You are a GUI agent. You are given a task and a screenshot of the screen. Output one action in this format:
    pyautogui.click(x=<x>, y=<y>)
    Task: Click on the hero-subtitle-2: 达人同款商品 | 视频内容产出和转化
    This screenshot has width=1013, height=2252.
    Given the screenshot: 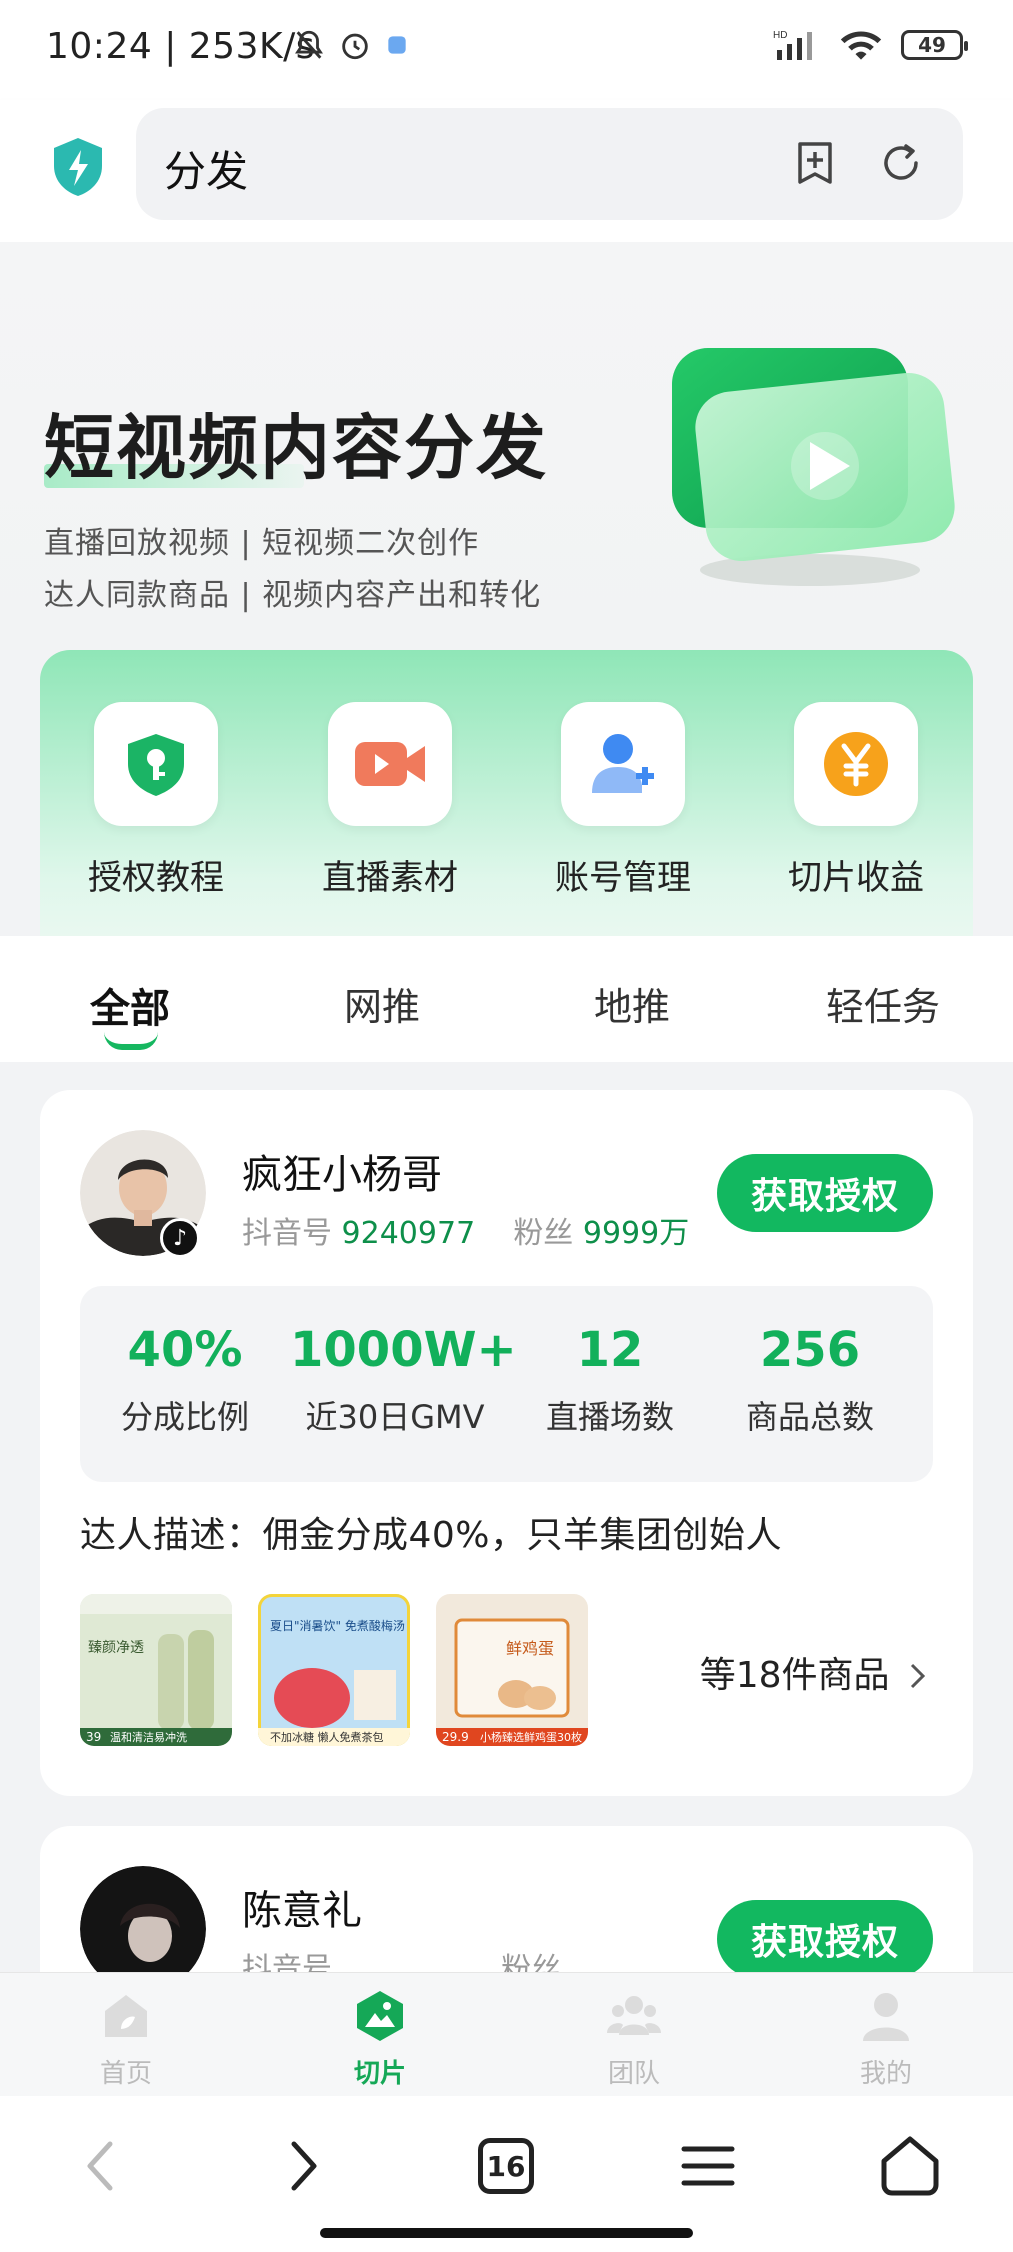 What is the action you would take?
    pyautogui.click(x=293, y=595)
    